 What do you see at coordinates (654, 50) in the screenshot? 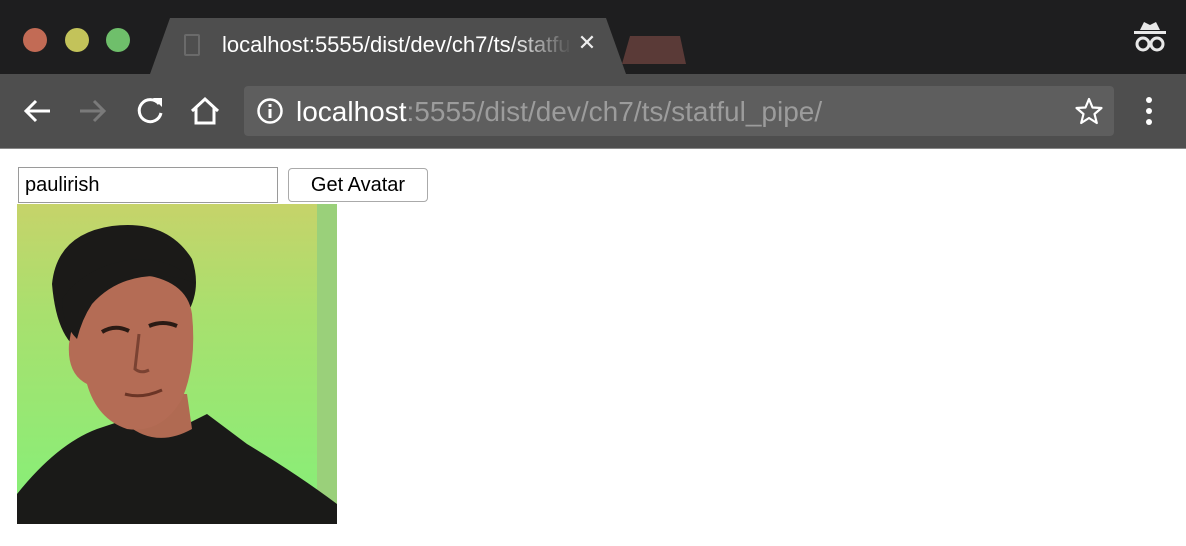
I see `new-tab-button` at bounding box center [654, 50].